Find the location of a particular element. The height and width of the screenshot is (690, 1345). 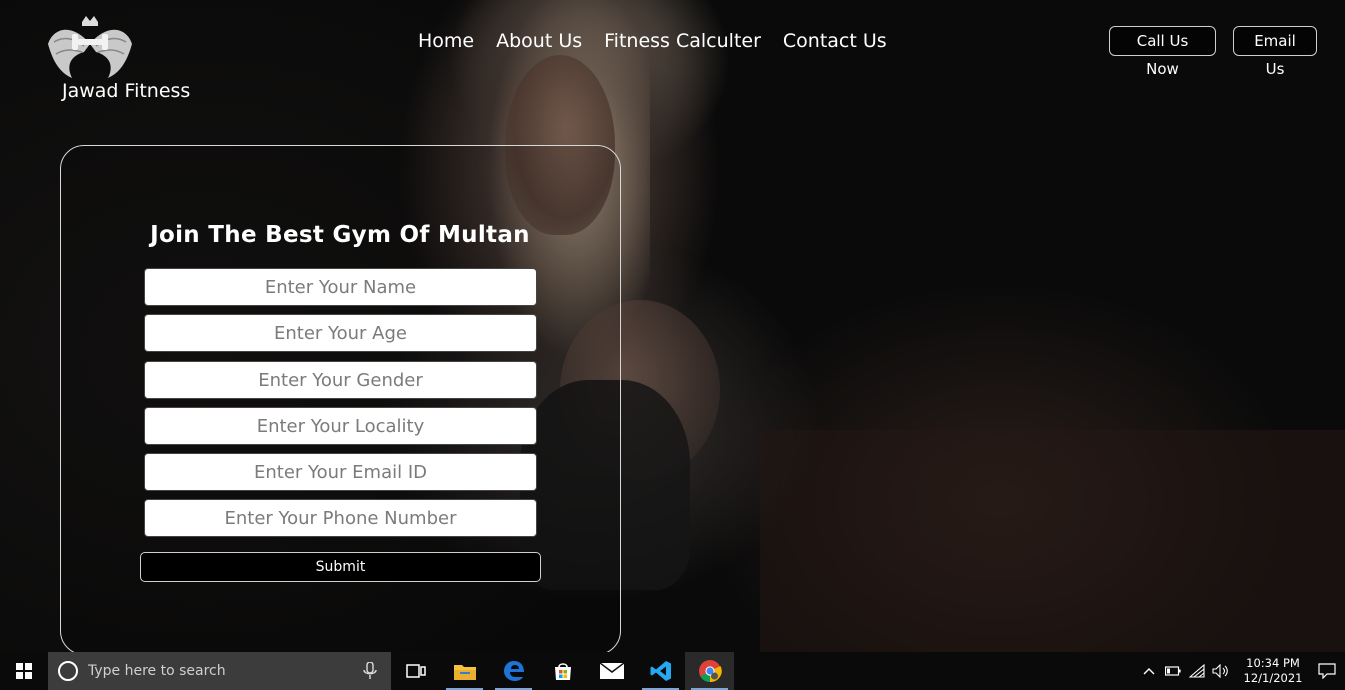

form-title: Join The Best Gym Of Multan is located at coordinates (340, 235).